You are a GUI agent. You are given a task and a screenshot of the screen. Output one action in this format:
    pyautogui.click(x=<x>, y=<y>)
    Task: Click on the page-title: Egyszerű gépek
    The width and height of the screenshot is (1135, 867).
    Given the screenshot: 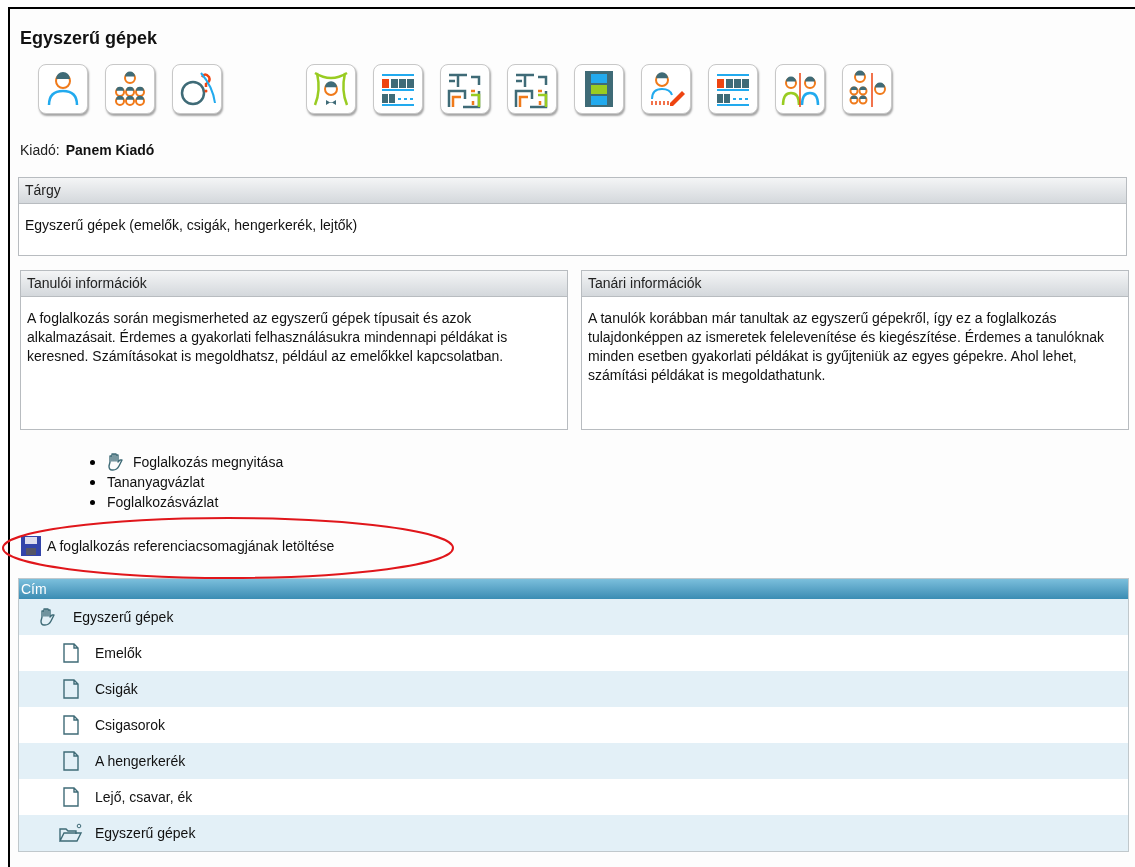 What is the action you would take?
    pyautogui.click(x=89, y=38)
    